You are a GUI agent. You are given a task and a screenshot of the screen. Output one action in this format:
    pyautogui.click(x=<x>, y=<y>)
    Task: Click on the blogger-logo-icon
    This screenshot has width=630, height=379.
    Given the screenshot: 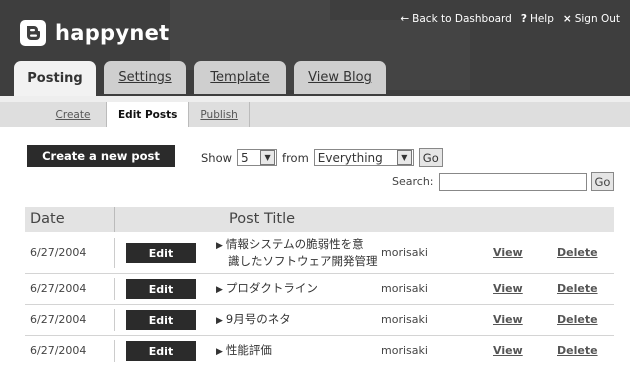 What is the action you would take?
    pyautogui.click(x=33, y=33)
    